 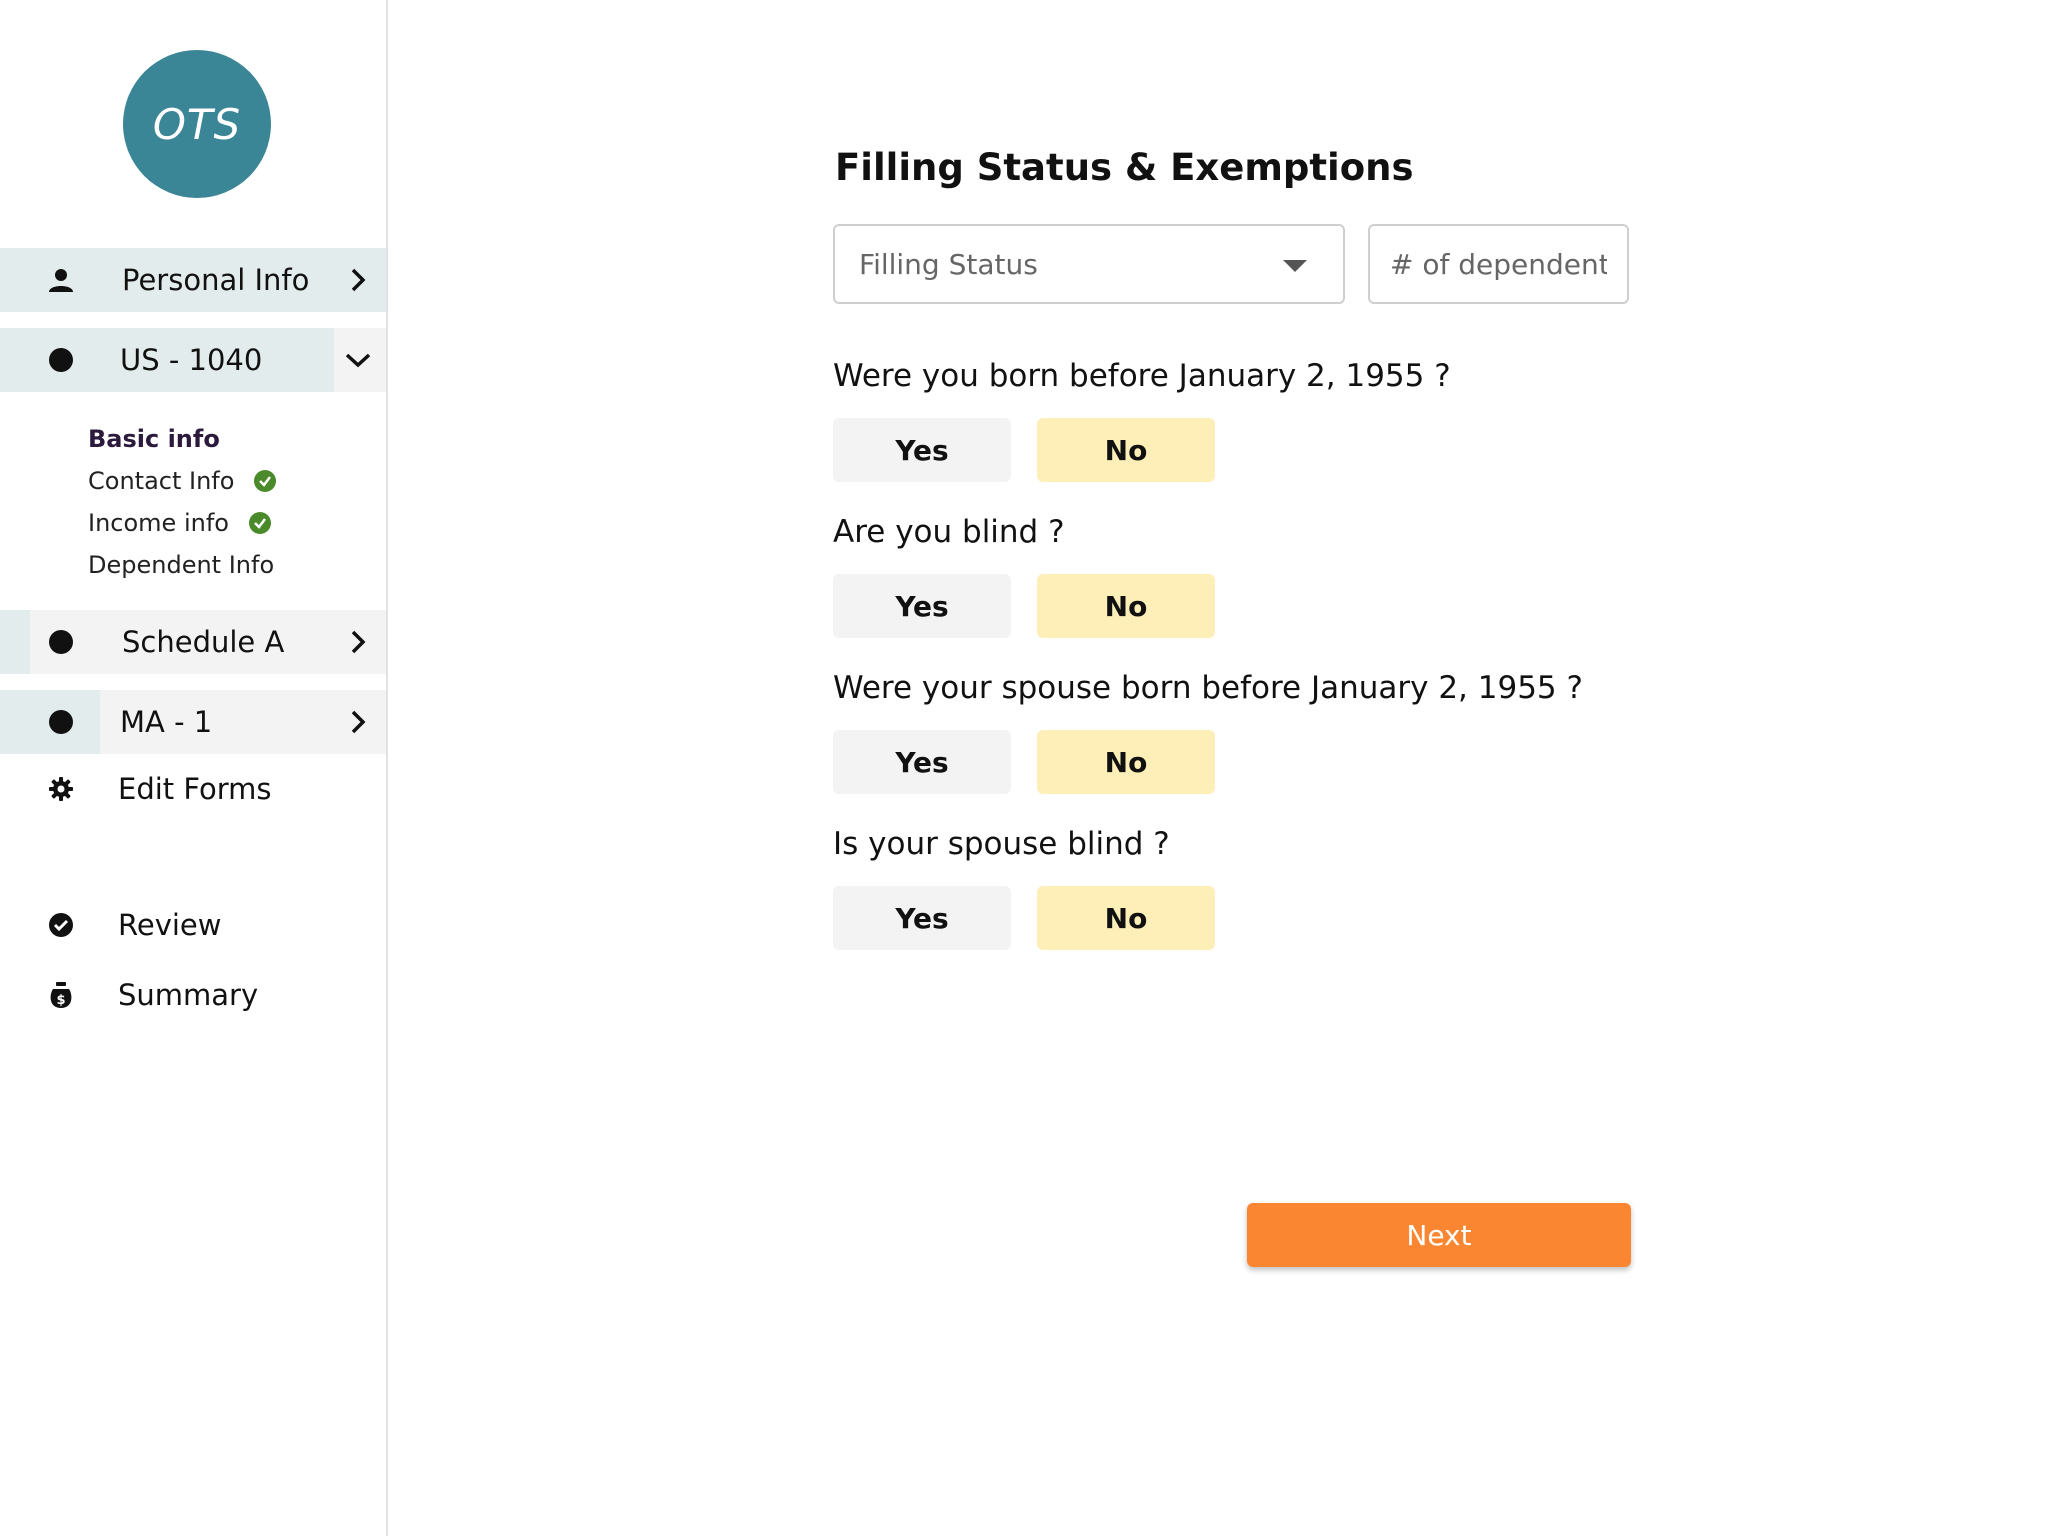 I want to click on nav-us-1040-label: US - 1040, so click(x=191, y=360).